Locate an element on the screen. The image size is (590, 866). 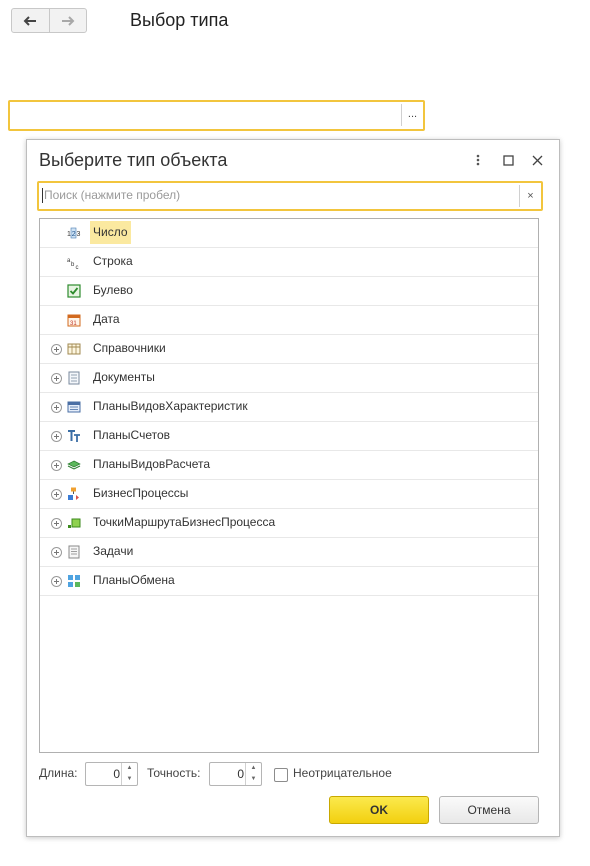
cancel-button: Отмена is located at coordinates (489, 810).